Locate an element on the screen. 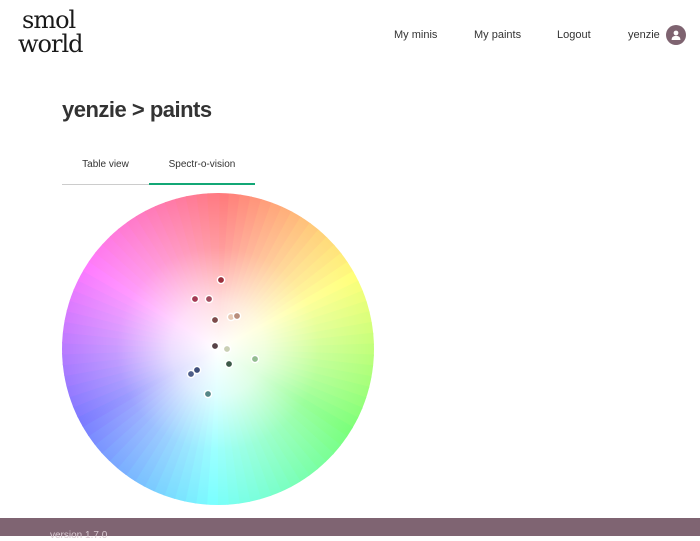  tab-spectr-o-vision: Spectr-o-vision is located at coordinates (202, 167).